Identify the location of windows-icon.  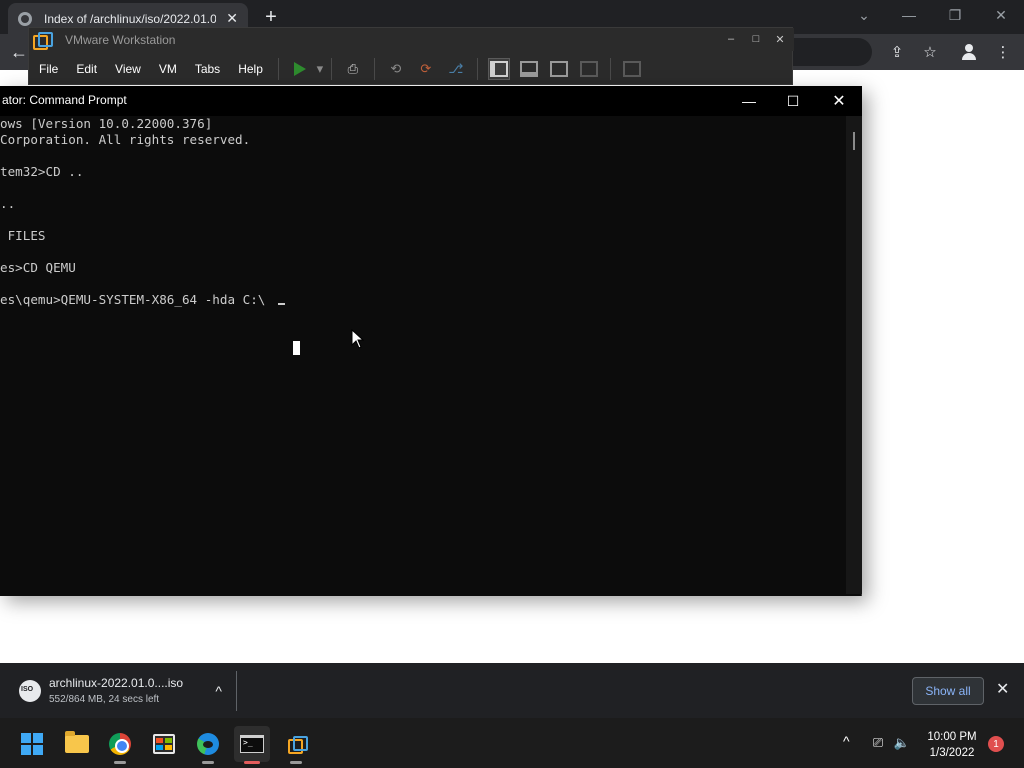
(32, 744).